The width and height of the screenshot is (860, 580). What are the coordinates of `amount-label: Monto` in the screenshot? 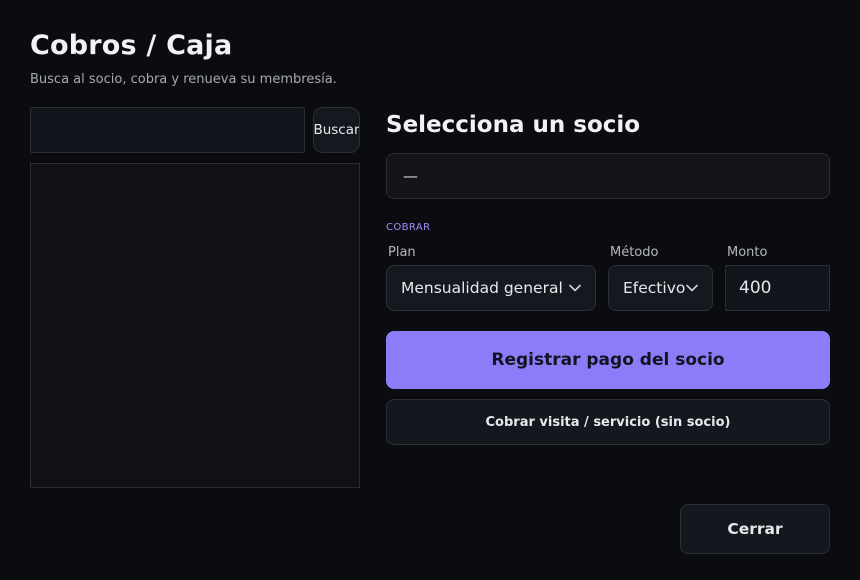 It's located at (747, 252).